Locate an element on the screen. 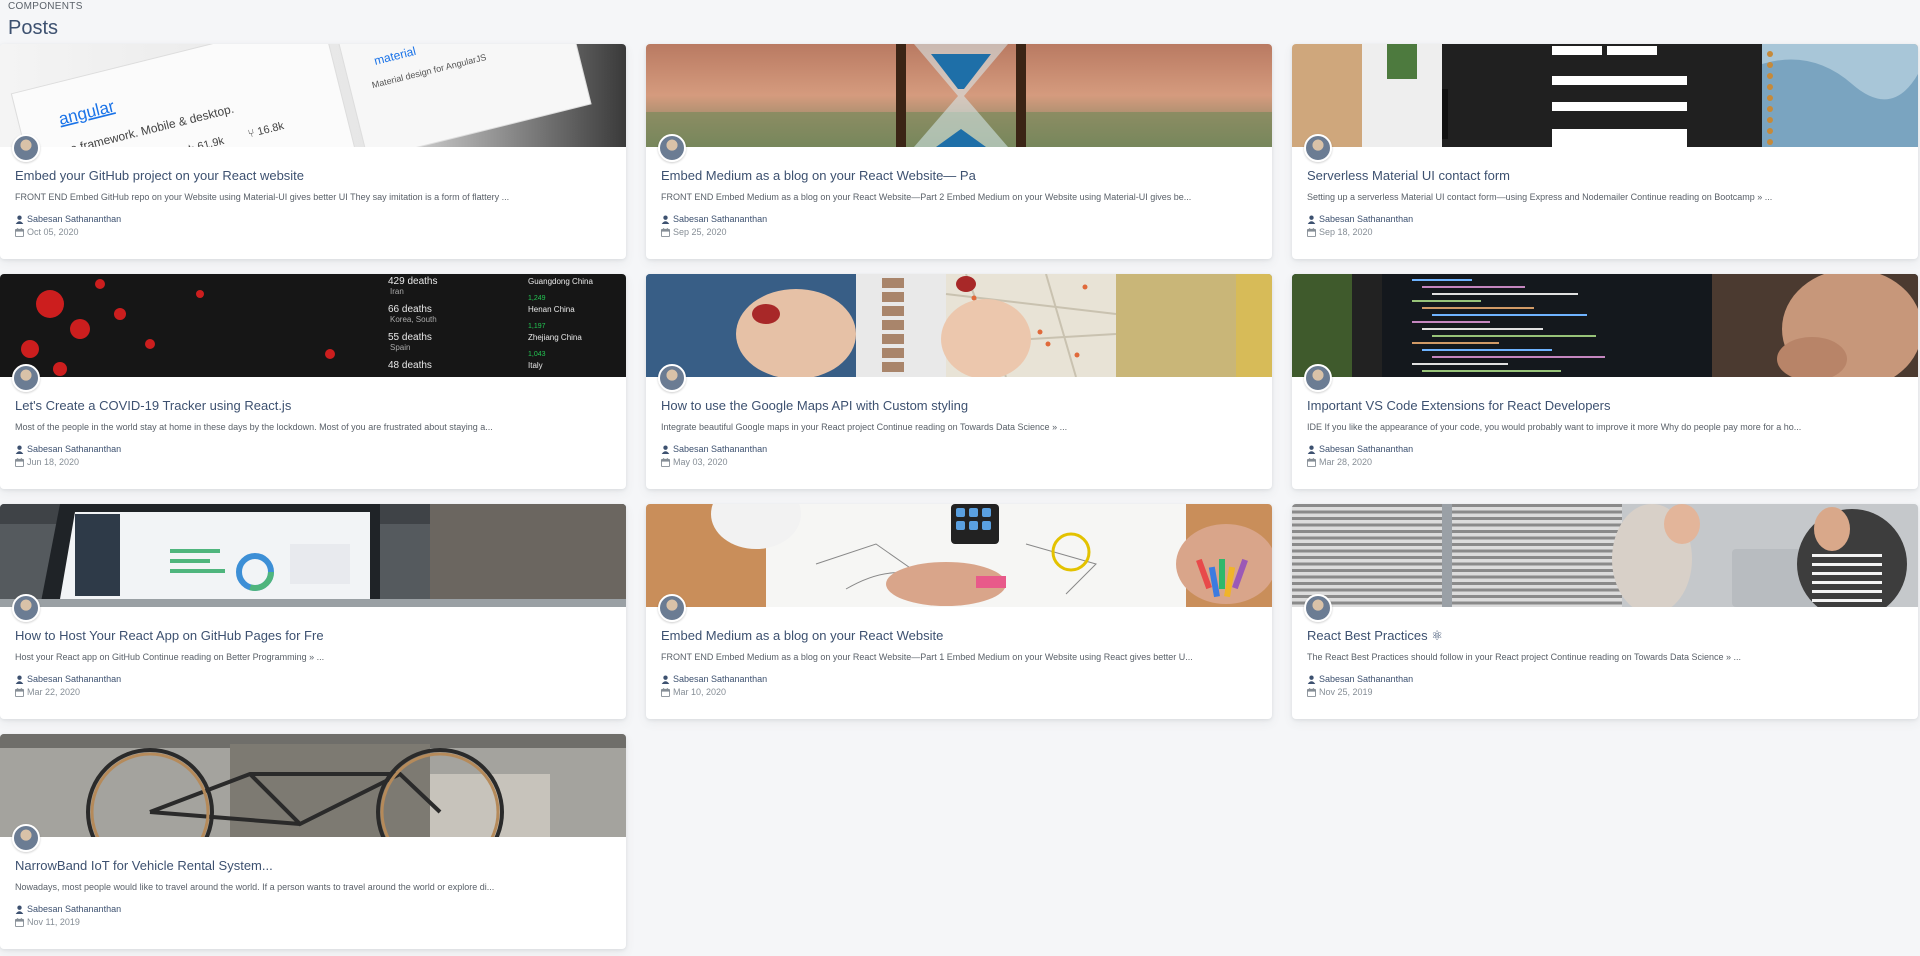  svg-text: 1,043 is located at coordinates (537, 354).